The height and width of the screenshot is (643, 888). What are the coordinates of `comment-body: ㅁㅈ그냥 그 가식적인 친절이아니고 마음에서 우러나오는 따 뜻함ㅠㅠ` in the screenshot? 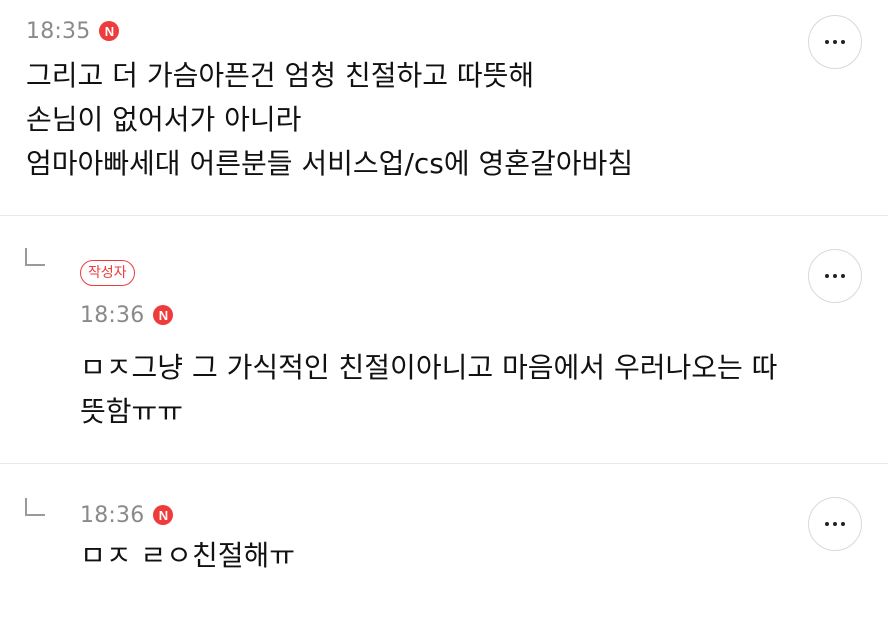 It's located at (428, 390).